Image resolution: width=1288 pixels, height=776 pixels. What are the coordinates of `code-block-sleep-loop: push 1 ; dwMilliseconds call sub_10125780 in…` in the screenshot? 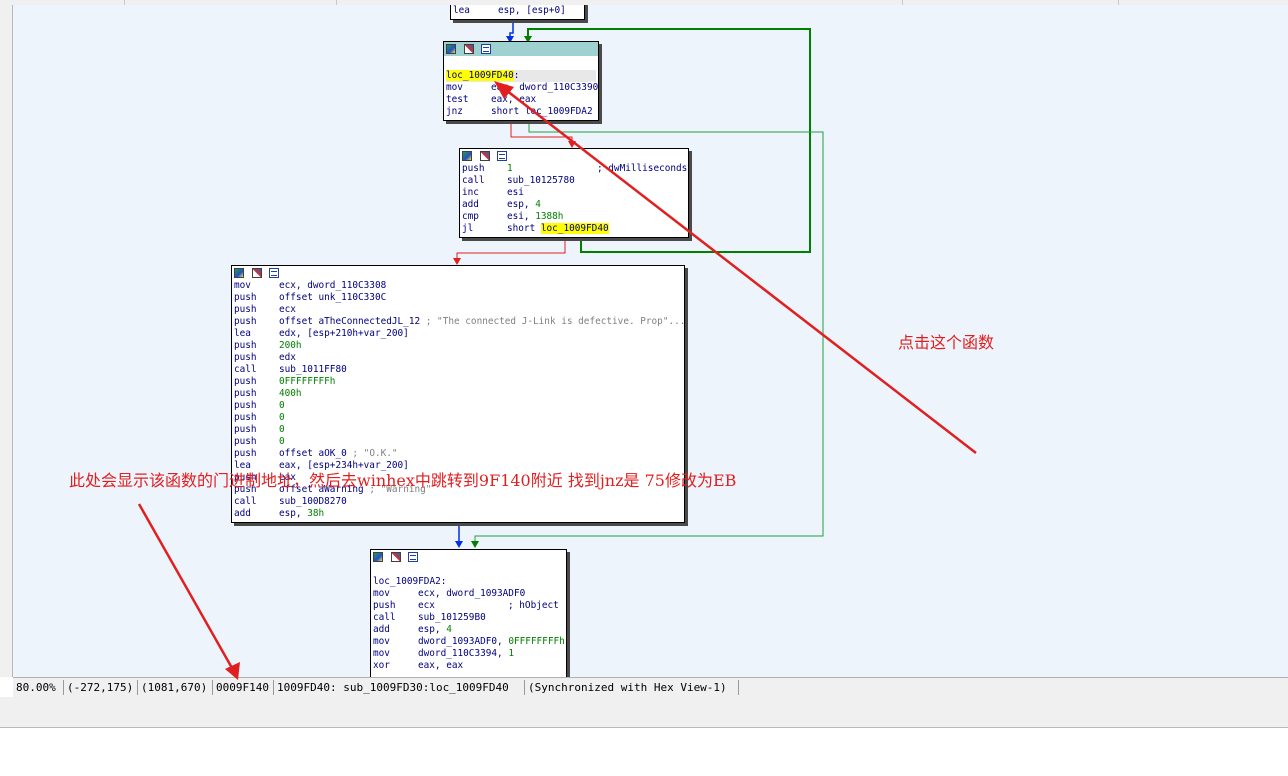 It's located at (574, 193).